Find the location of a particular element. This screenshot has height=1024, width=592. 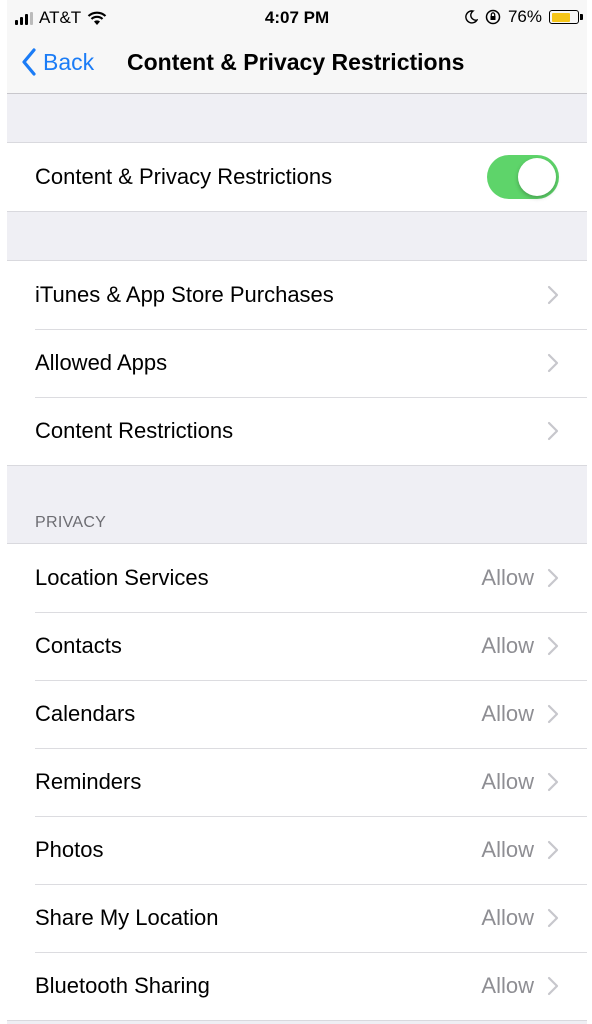

list-item-calendars: Calendars Allow is located at coordinates (297, 714).